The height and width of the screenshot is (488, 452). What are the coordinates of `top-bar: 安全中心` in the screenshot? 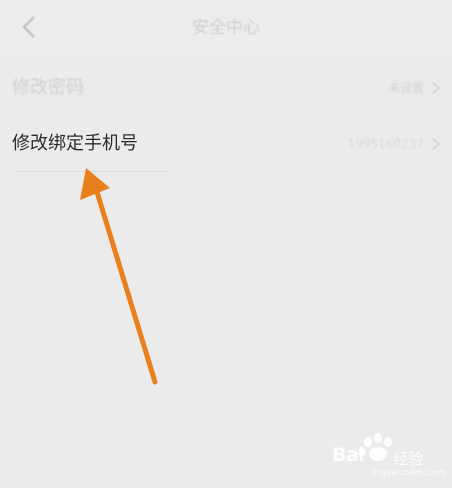 It's located at (226, 28).